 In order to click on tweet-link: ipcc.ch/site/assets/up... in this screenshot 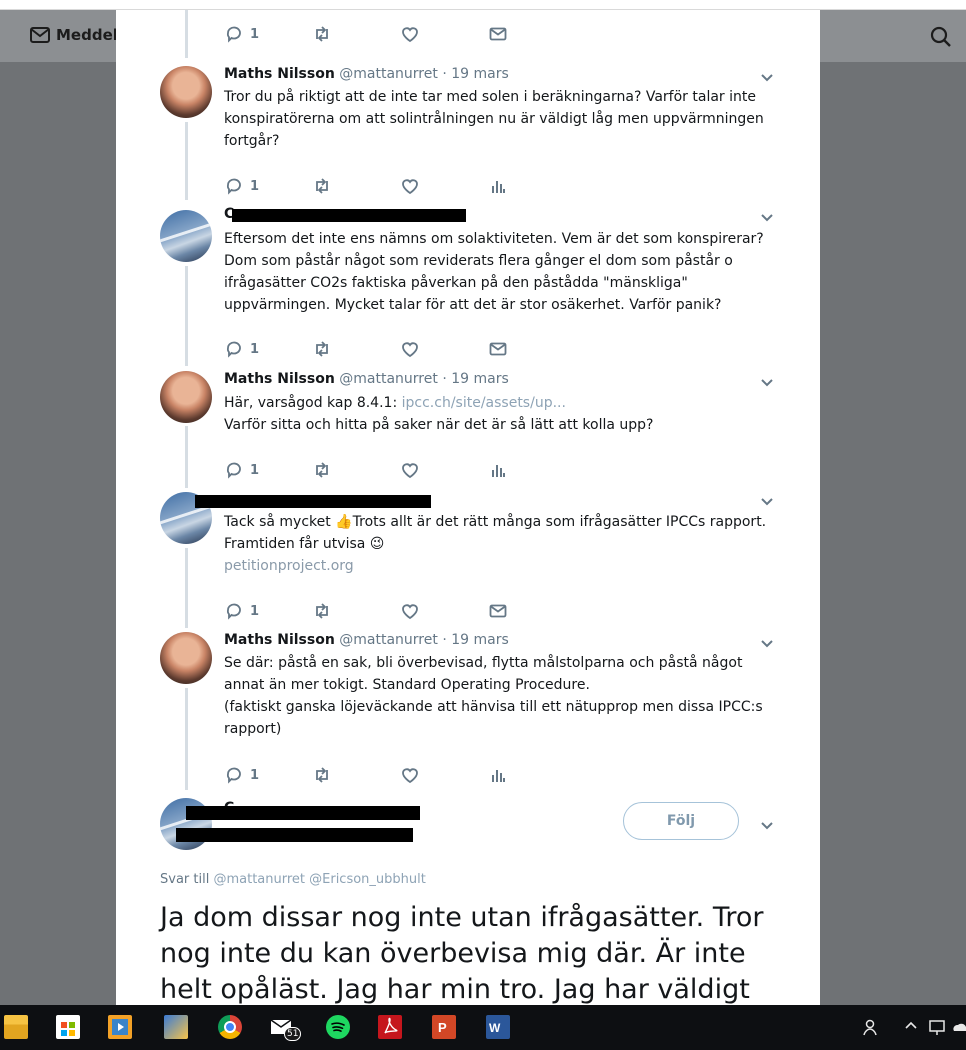, I will do `click(484, 403)`.